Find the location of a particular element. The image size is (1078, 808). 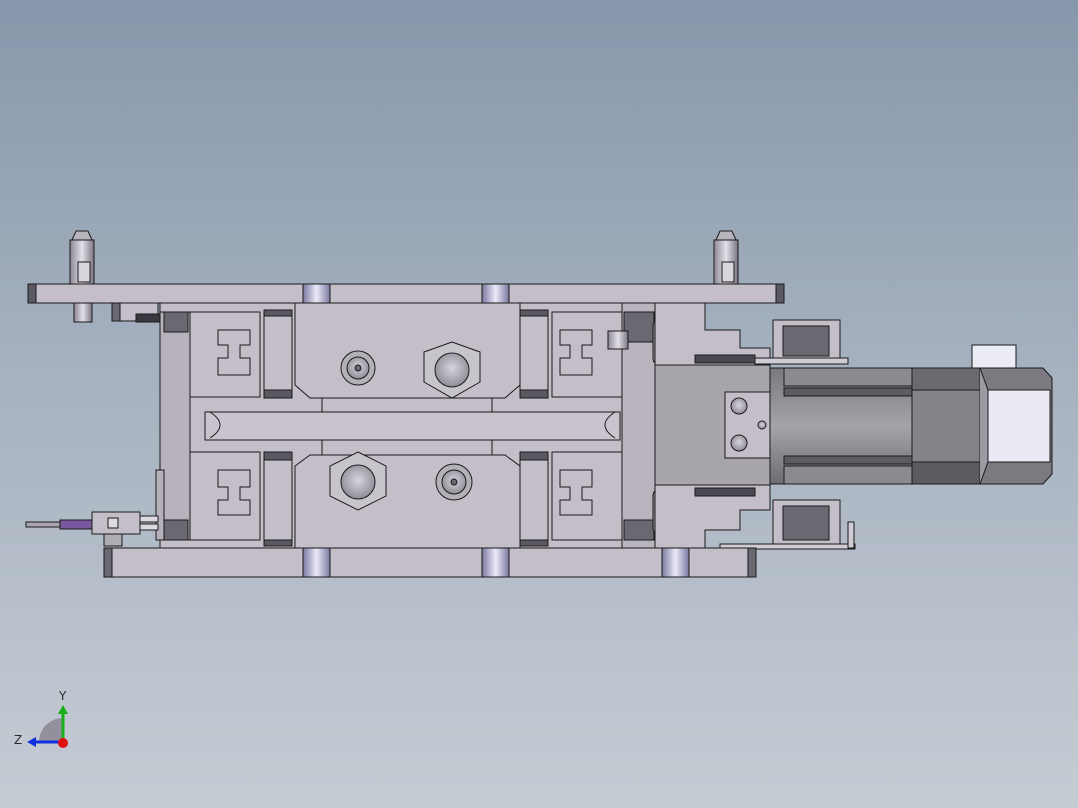

screw-lower is located at coordinates (454, 482).